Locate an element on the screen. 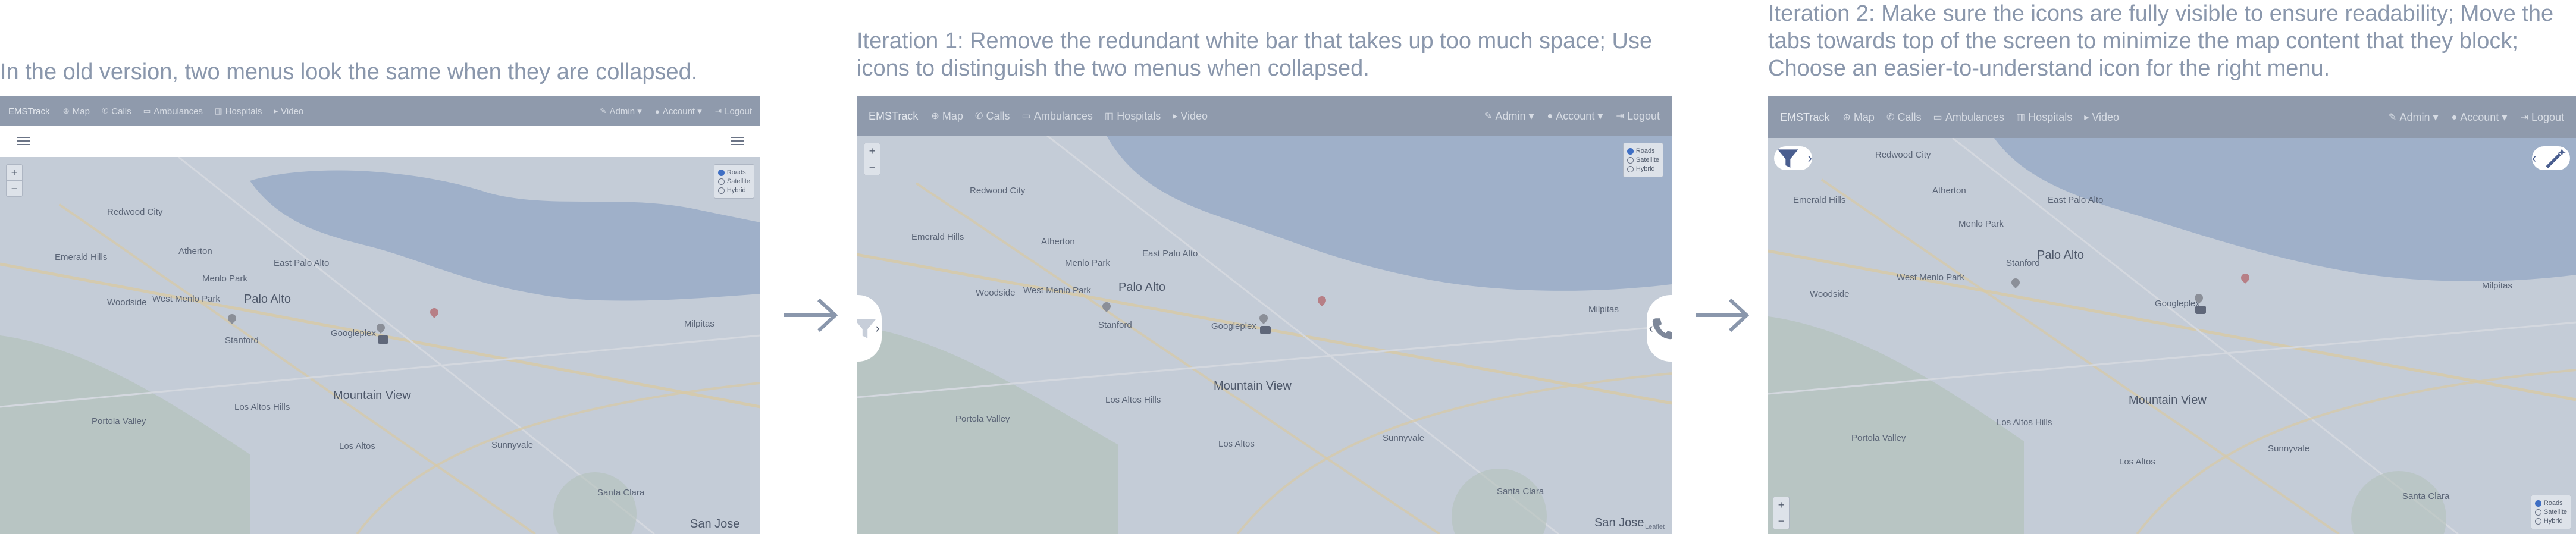  left-menu-tab: › is located at coordinates (1793, 158).